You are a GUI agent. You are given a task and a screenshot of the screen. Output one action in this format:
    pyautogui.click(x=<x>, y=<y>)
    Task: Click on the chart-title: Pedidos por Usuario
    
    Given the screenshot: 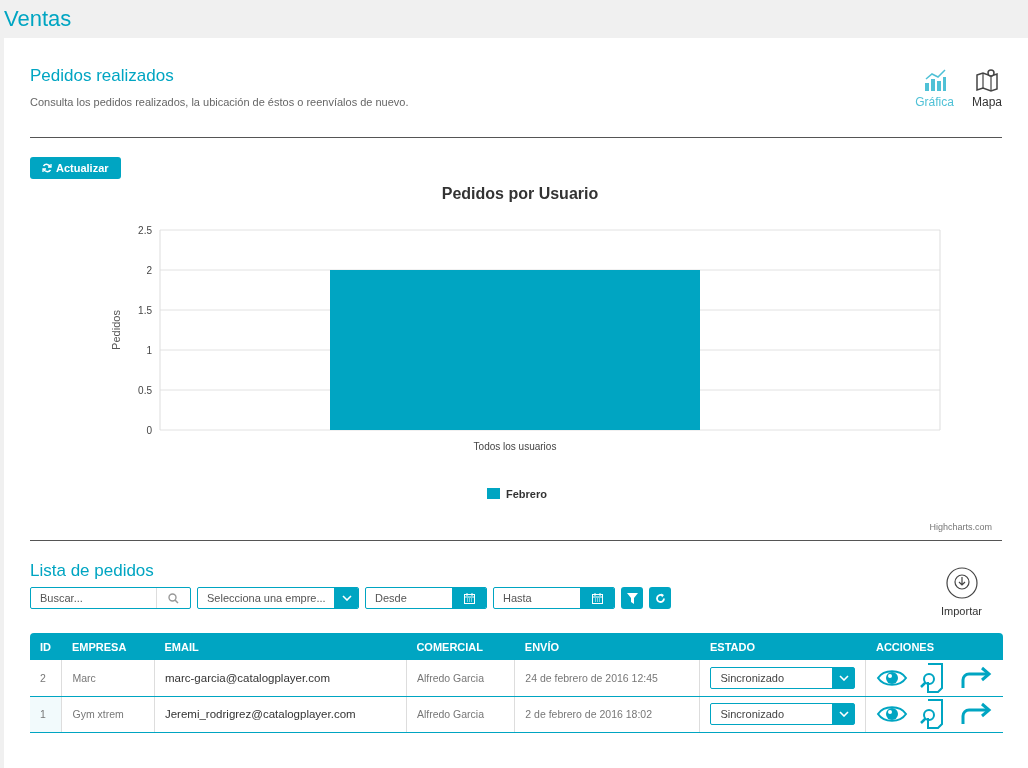 What is the action you would take?
    pyautogui.click(x=520, y=193)
    